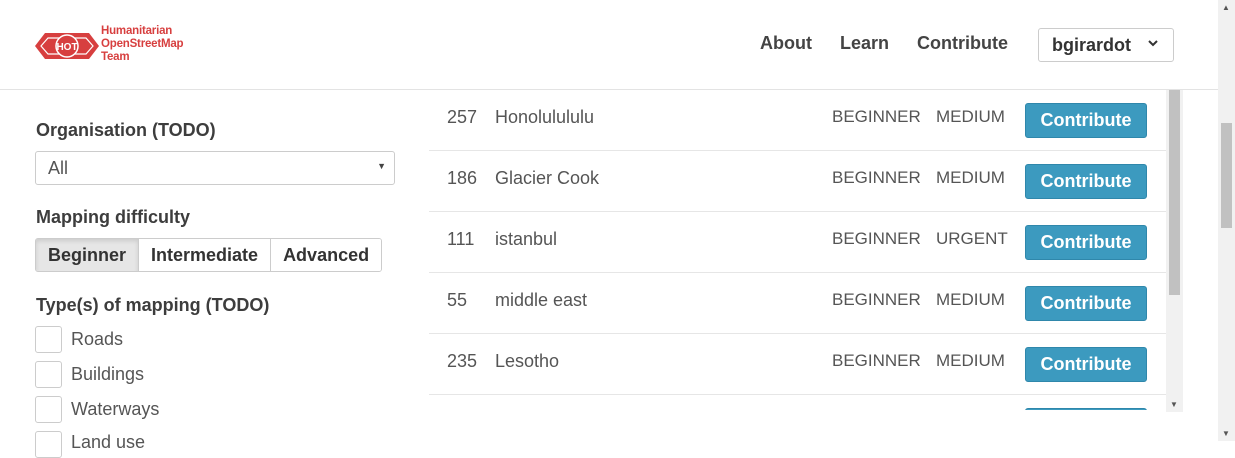  What do you see at coordinates (97, 339) in the screenshot?
I see `roads-label: Roads` at bounding box center [97, 339].